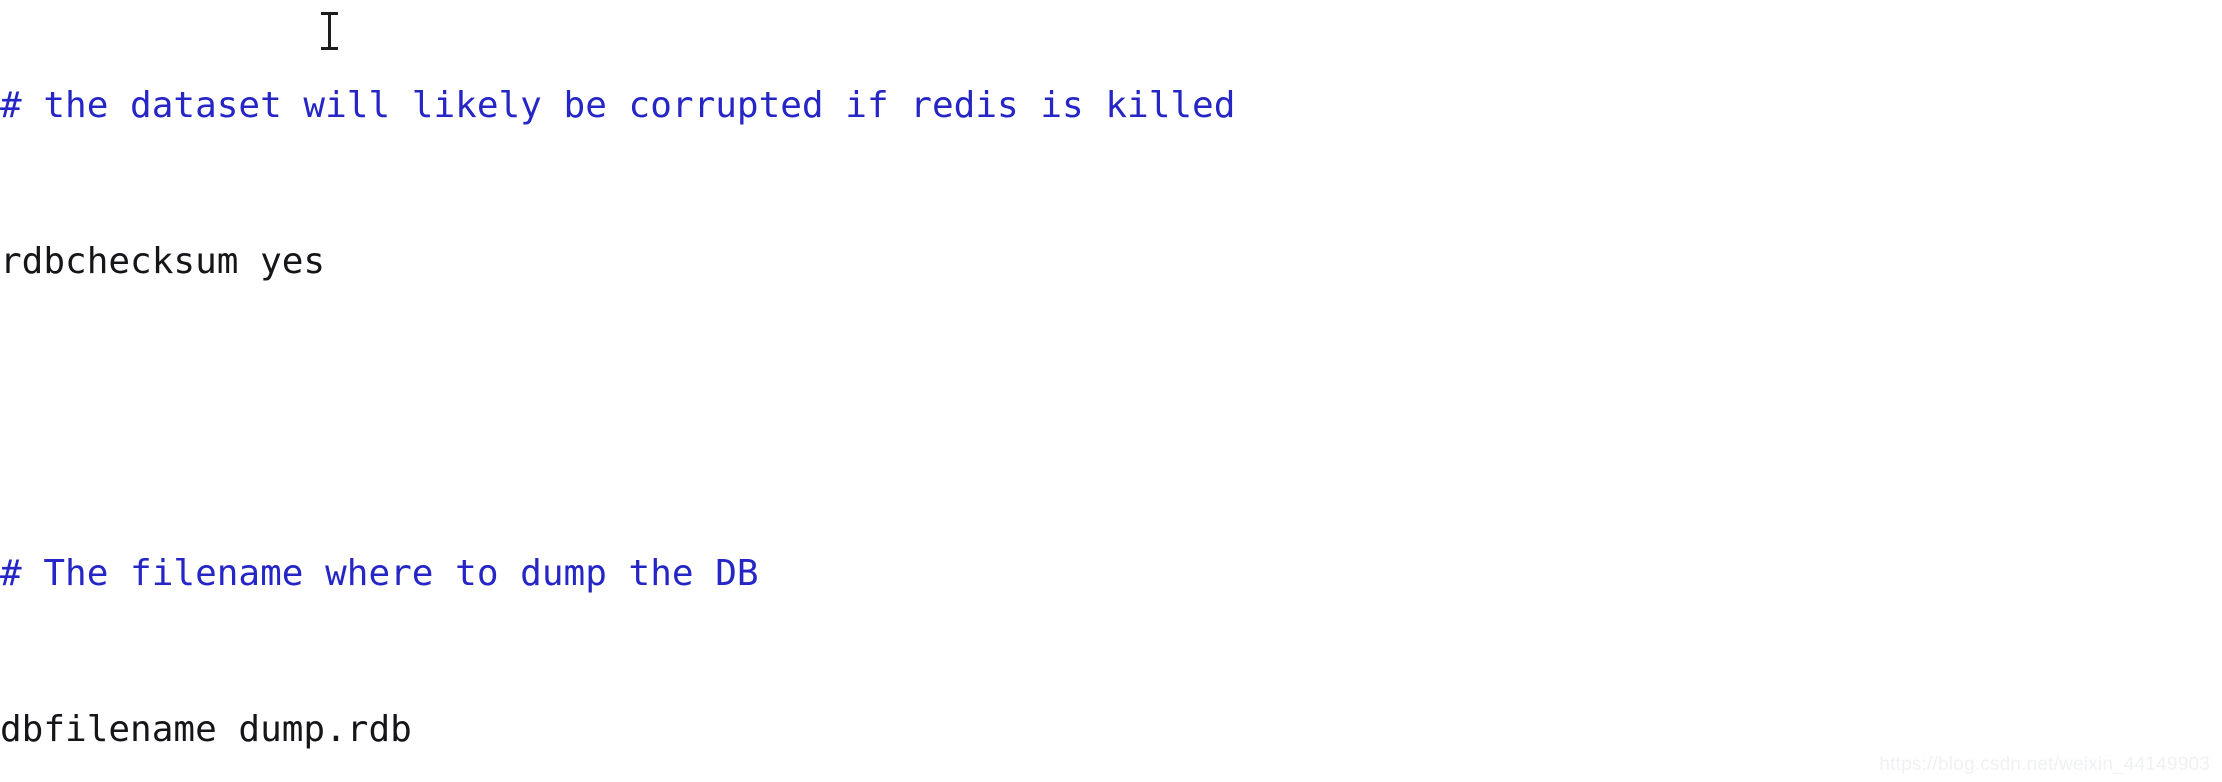 This screenshot has width=2222, height=782. I want to click on code-line-comment-filename: # The filename where to dump the DB, so click(379, 573).